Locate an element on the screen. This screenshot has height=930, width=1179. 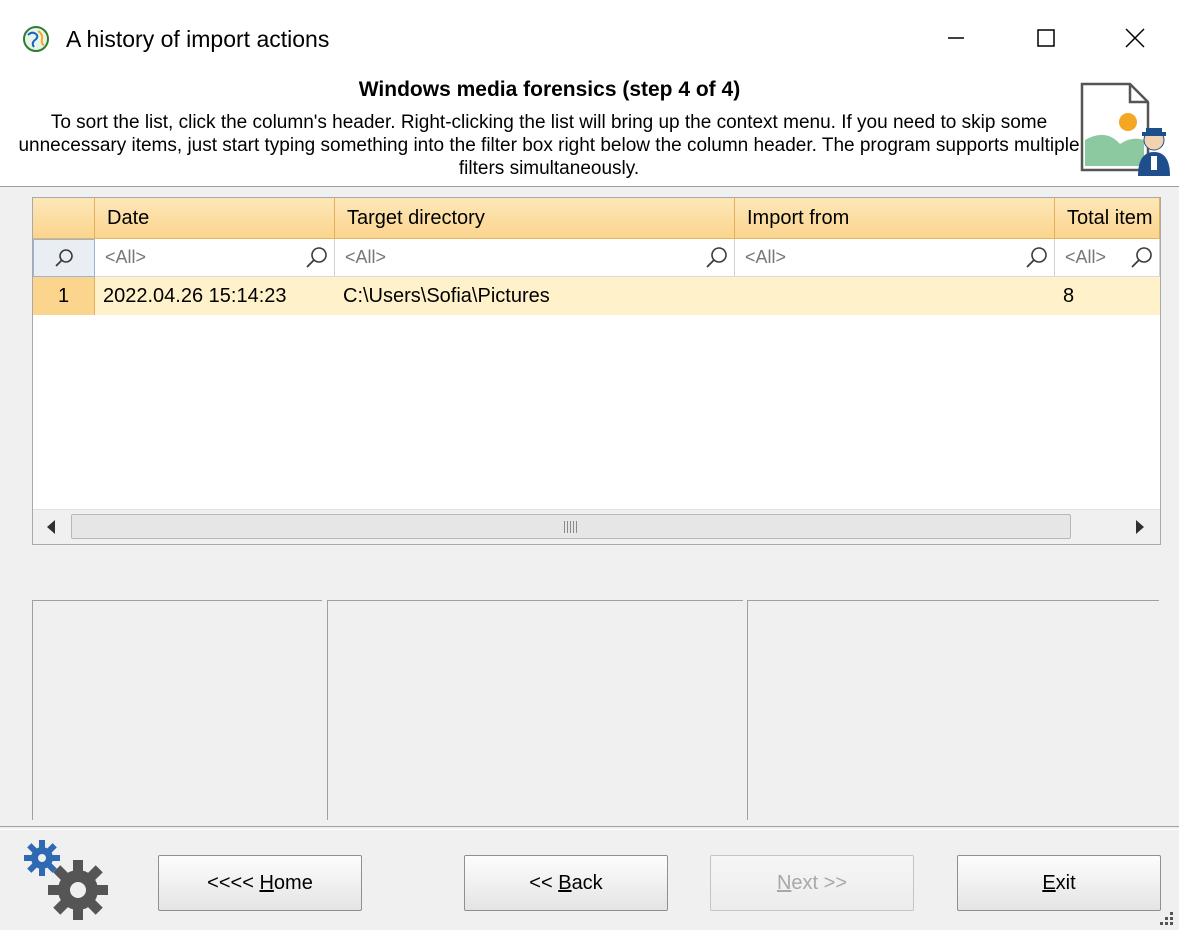
info-panel-right is located at coordinates (953, 710).